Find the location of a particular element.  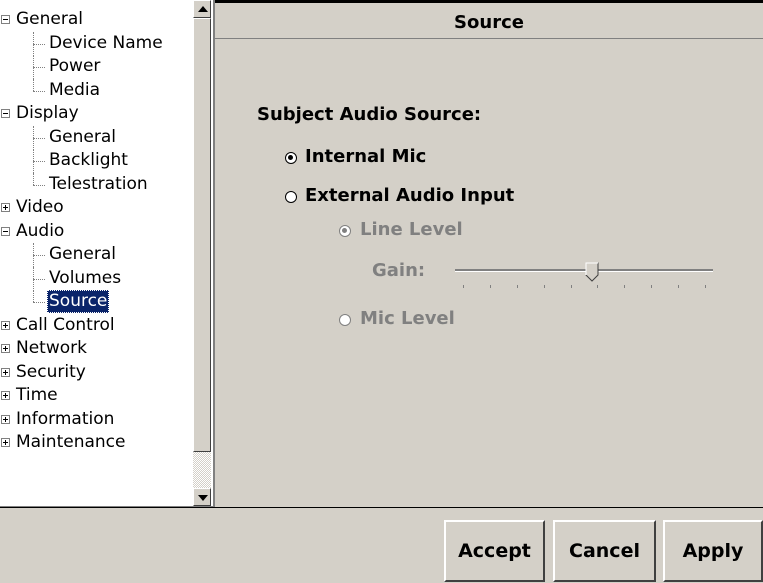

tree-item: Maintenance is located at coordinates (96, 443).